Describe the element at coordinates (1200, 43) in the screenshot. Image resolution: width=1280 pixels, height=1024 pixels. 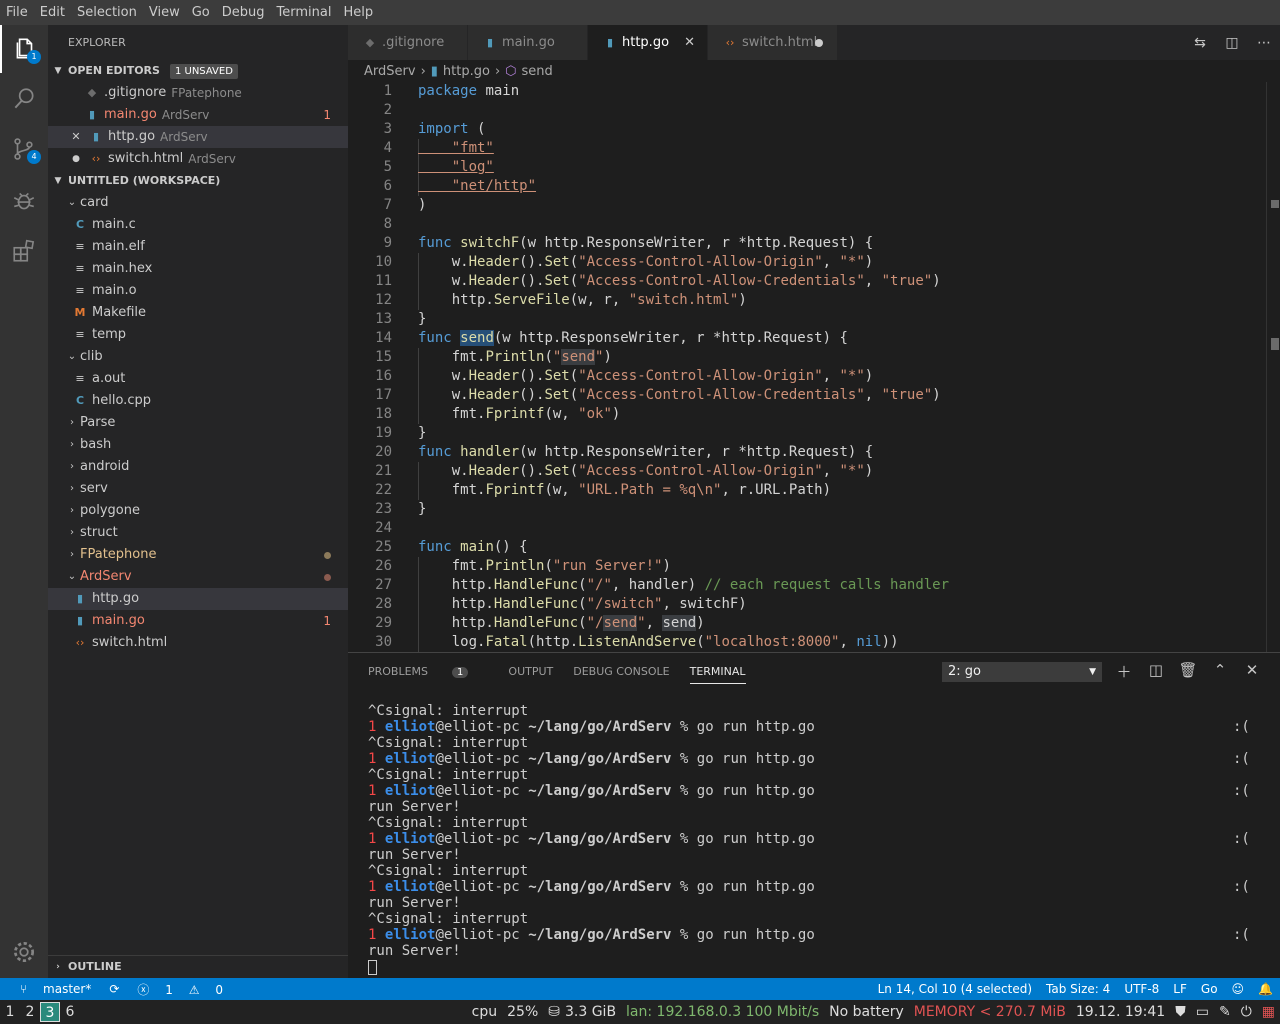
I see `compare-icon: ⇆` at that location.